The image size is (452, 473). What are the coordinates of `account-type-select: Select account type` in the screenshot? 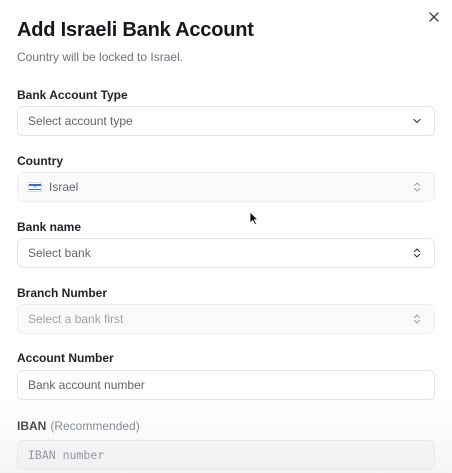 It's located at (226, 121).